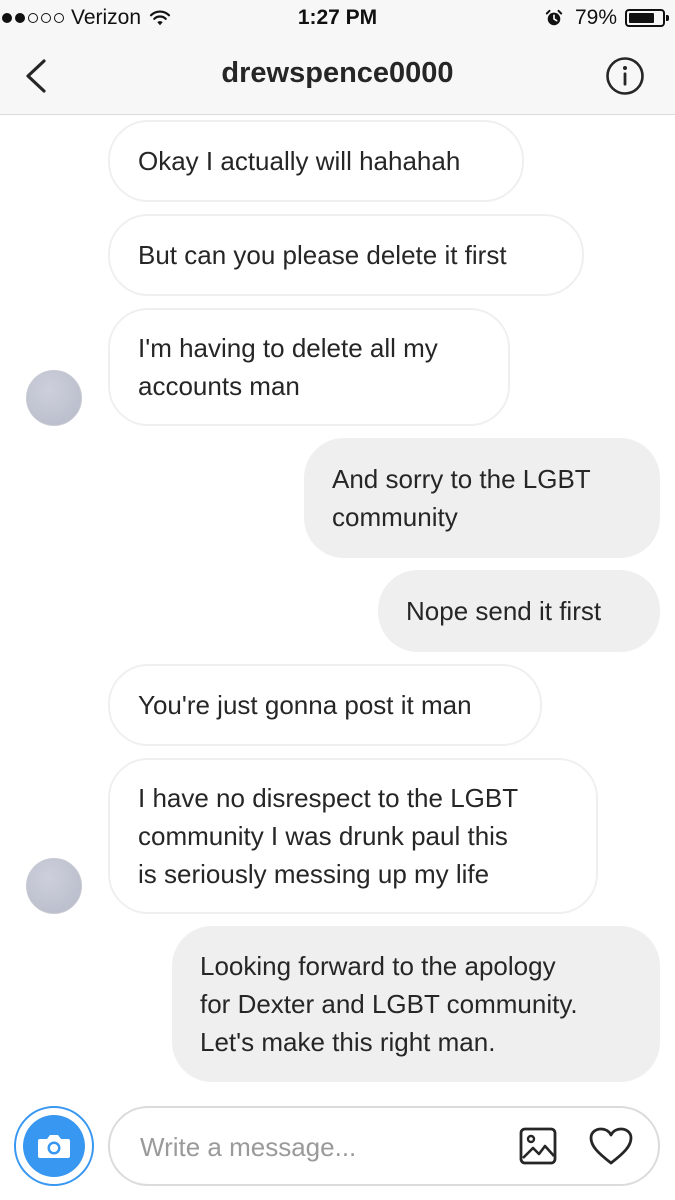  Describe the element at coordinates (647, 18) in the screenshot. I see `battery-icon` at that location.